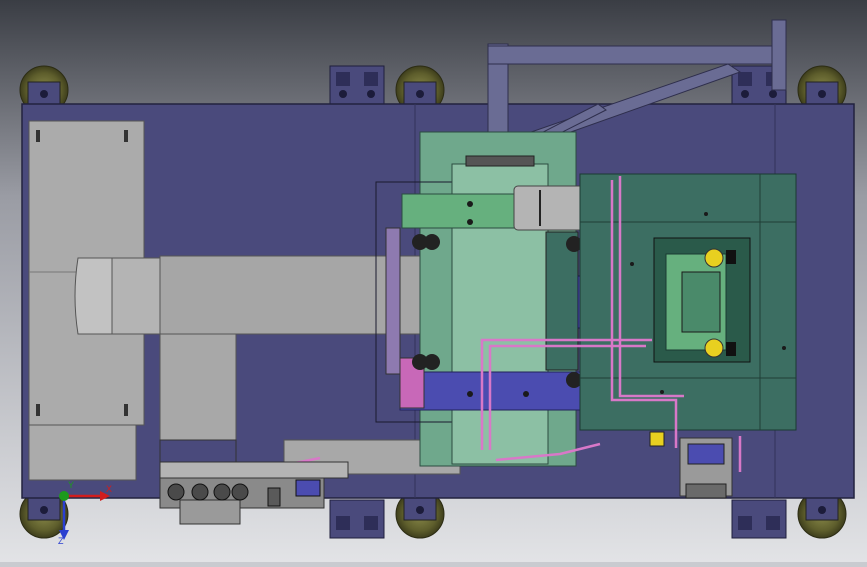 The width and height of the screenshot is (867, 567). What do you see at coordinates (61, 541) in the screenshot?
I see `z-axis-label: Z` at bounding box center [61, 541].